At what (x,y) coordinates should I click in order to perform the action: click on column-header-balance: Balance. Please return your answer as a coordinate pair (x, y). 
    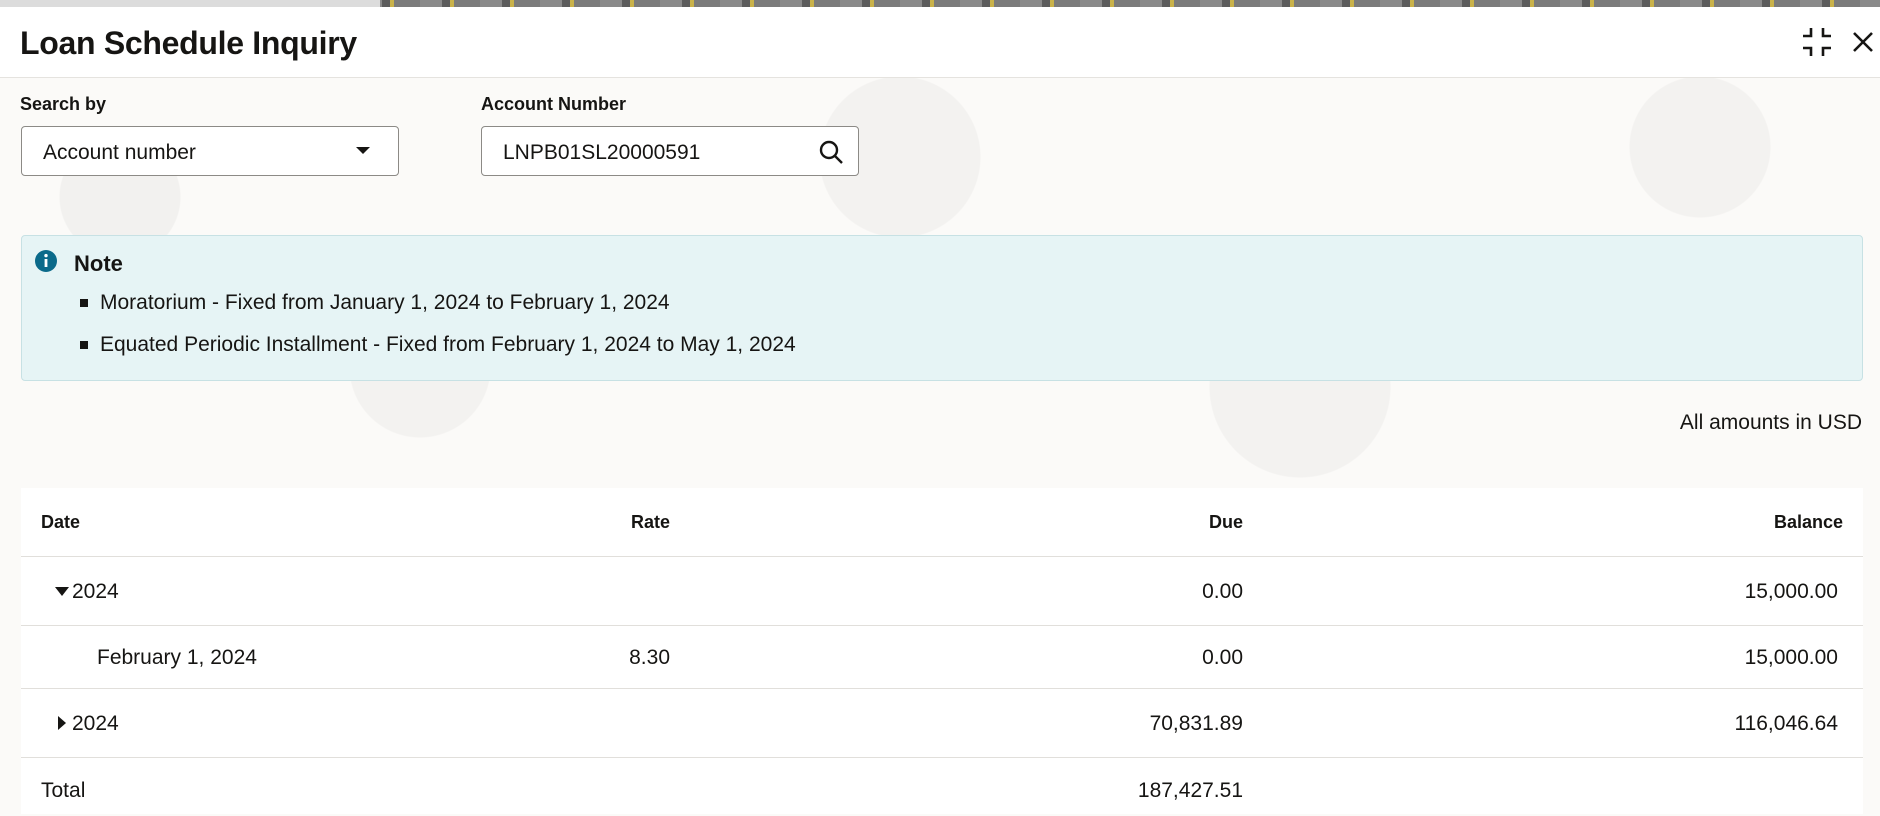
    Looking at the image, I should click on (1732, 522).